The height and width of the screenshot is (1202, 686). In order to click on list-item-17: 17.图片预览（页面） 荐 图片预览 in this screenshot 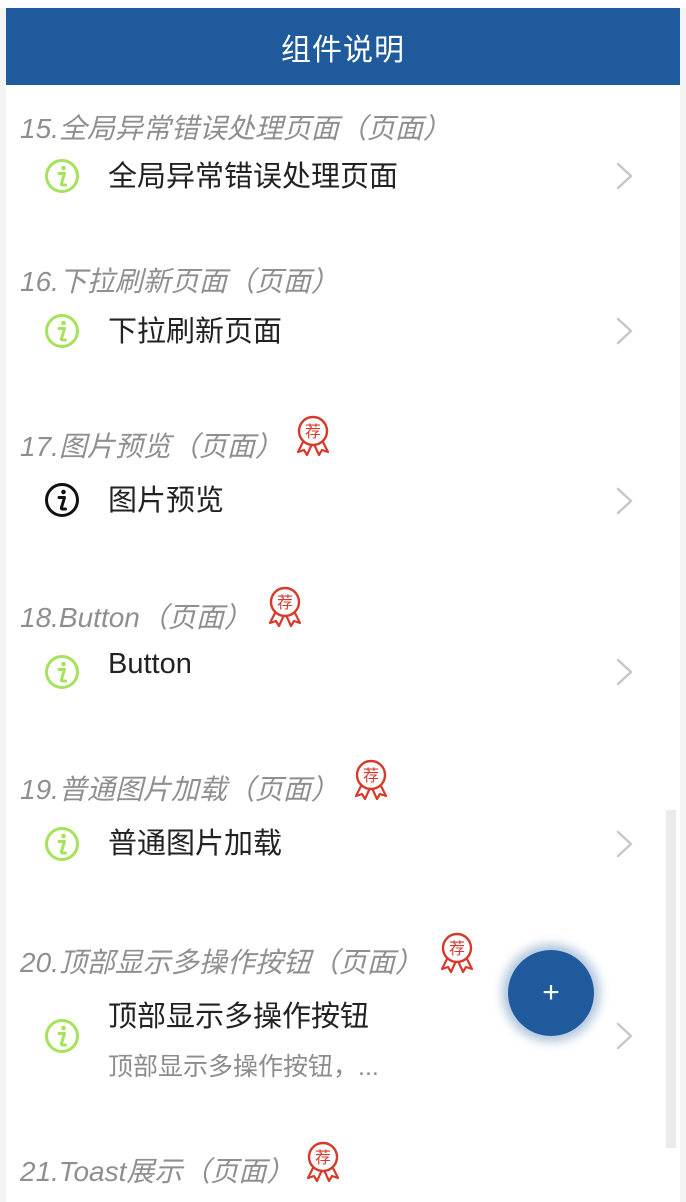, I will do `click(343, 468)`.